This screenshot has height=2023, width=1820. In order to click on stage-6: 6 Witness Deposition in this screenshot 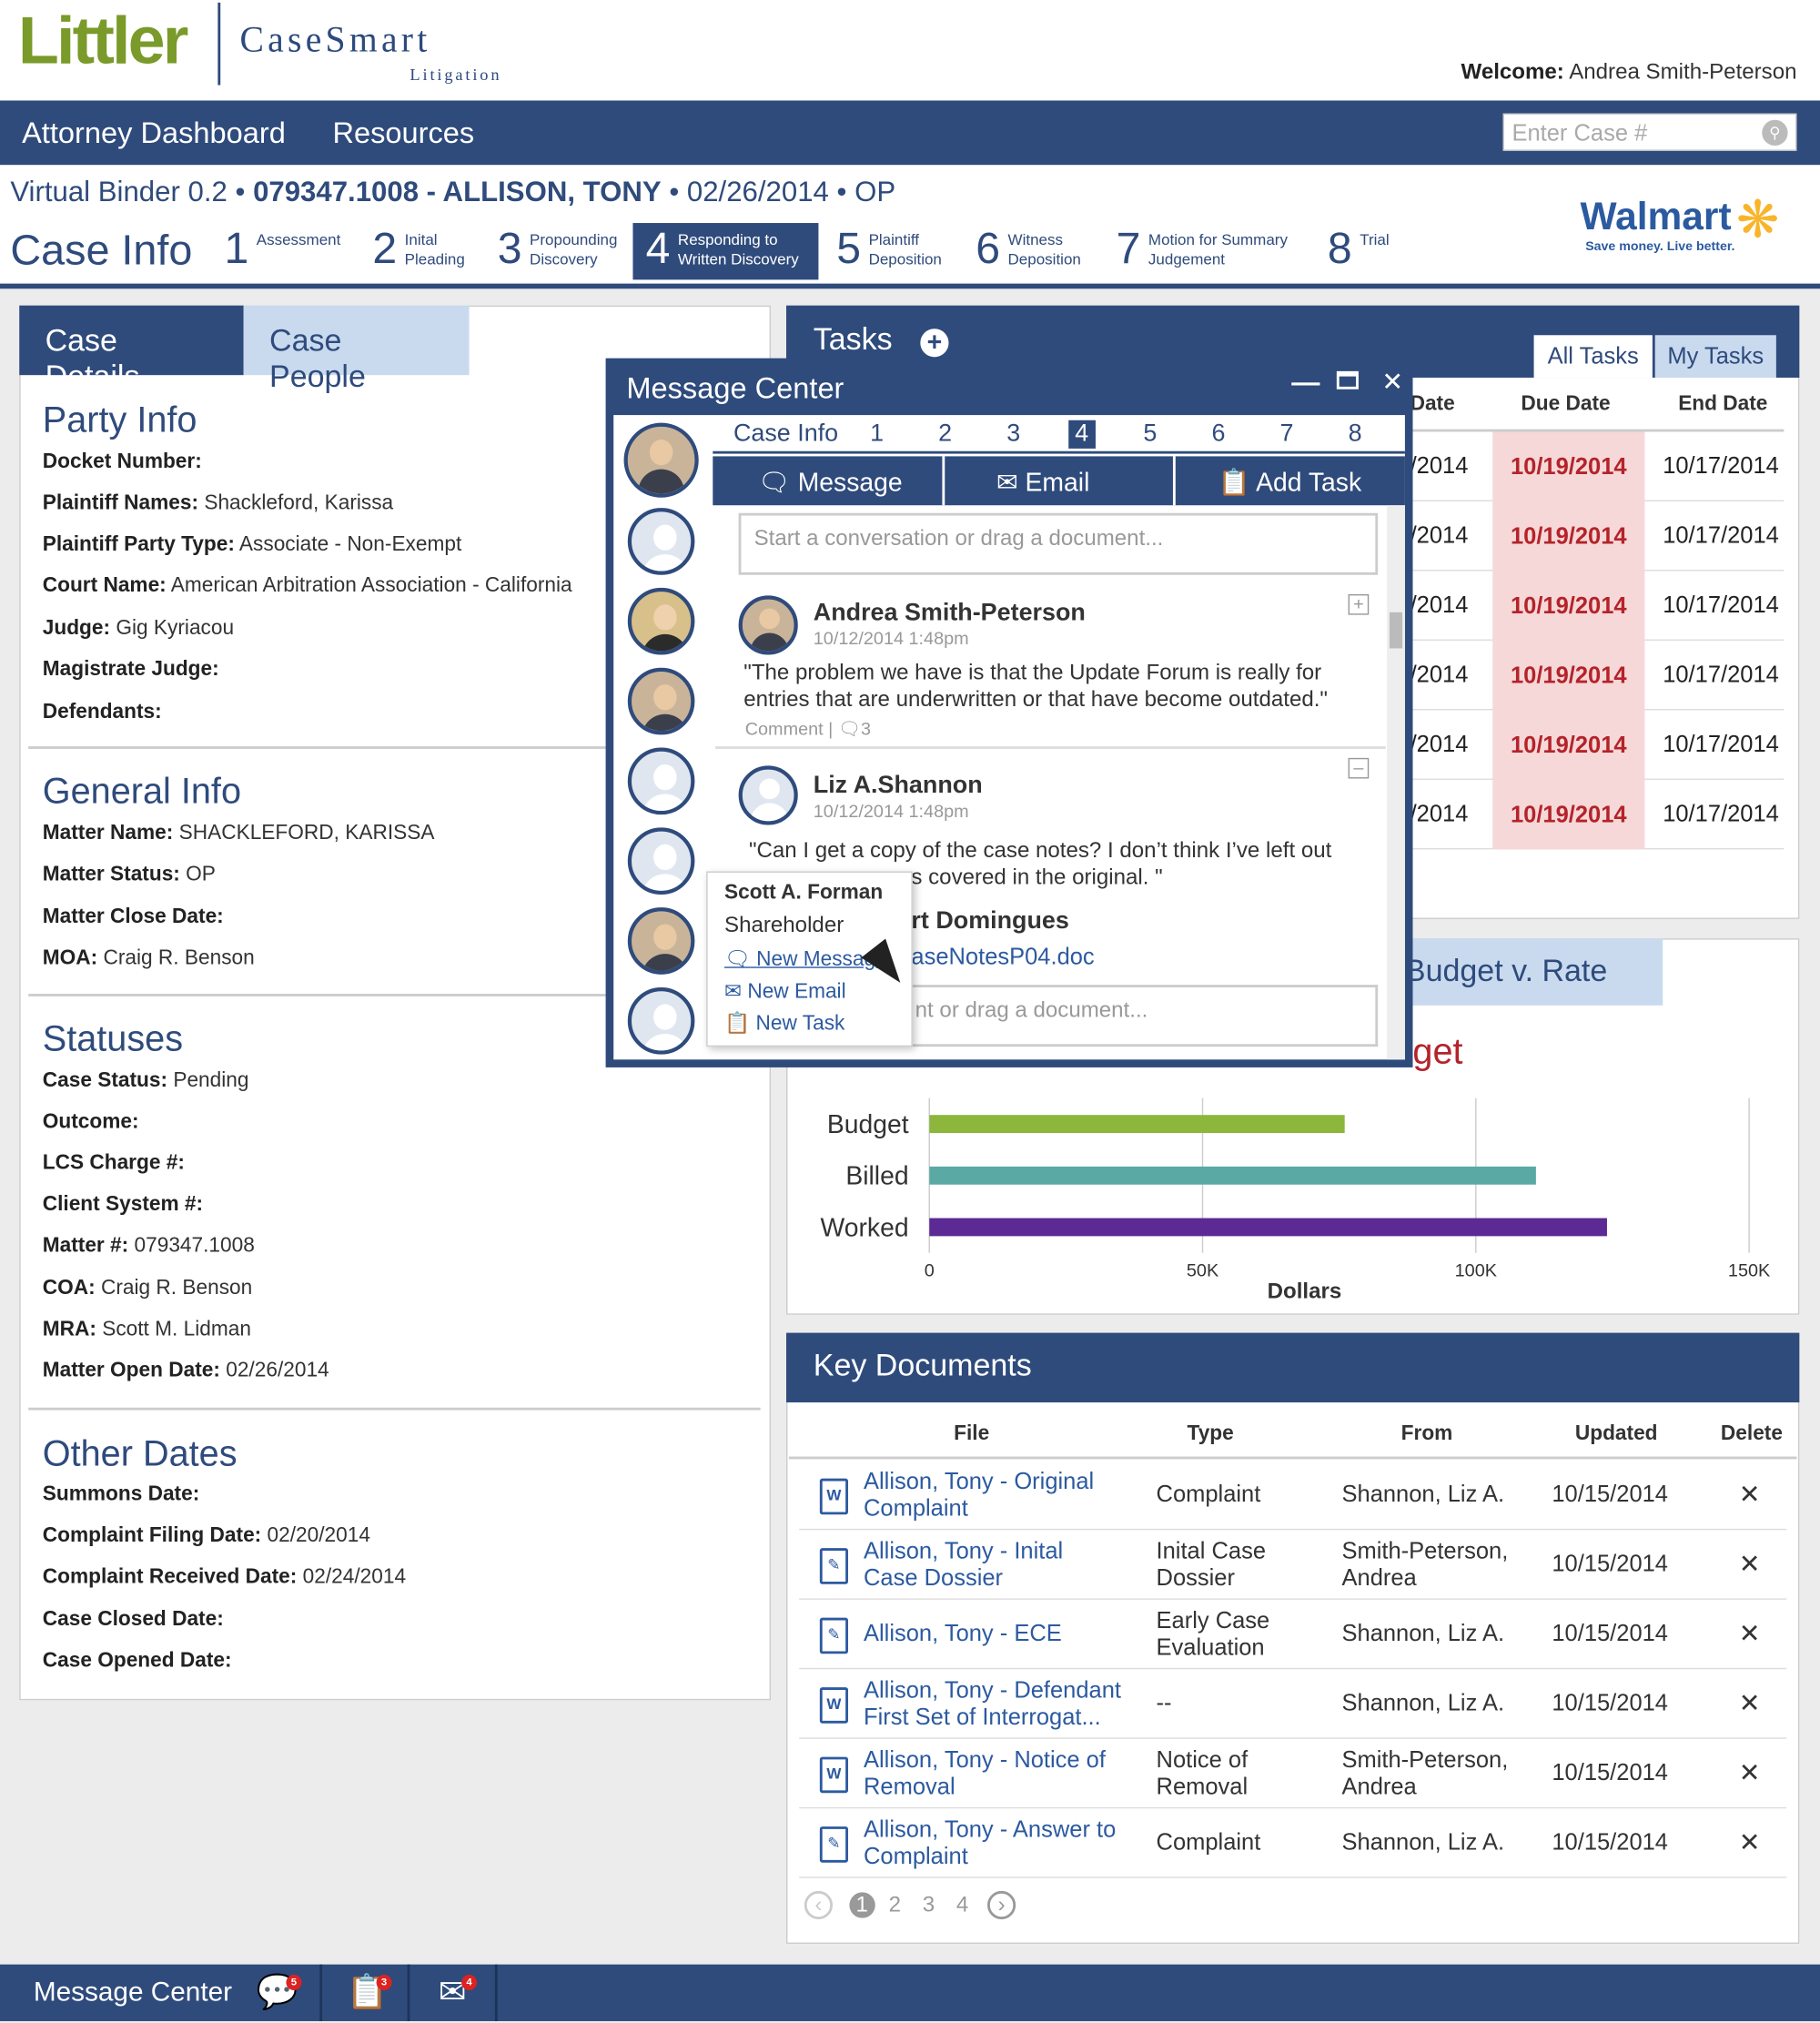, I will do `click(1031, 251)`.